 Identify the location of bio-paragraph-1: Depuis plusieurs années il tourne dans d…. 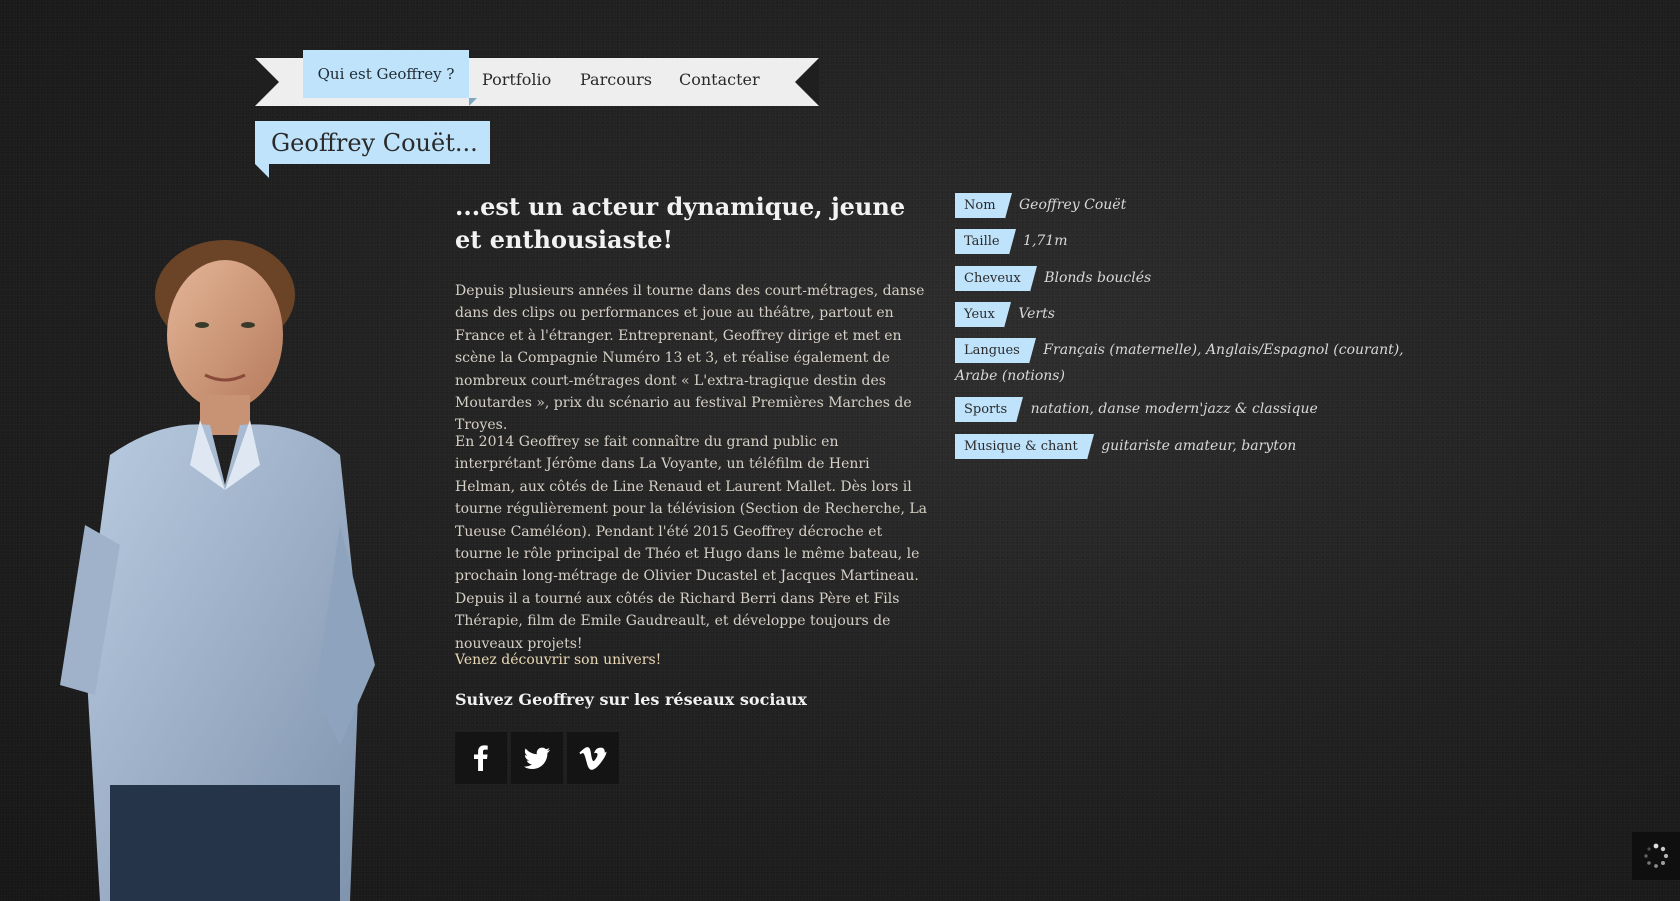
(690, 358).